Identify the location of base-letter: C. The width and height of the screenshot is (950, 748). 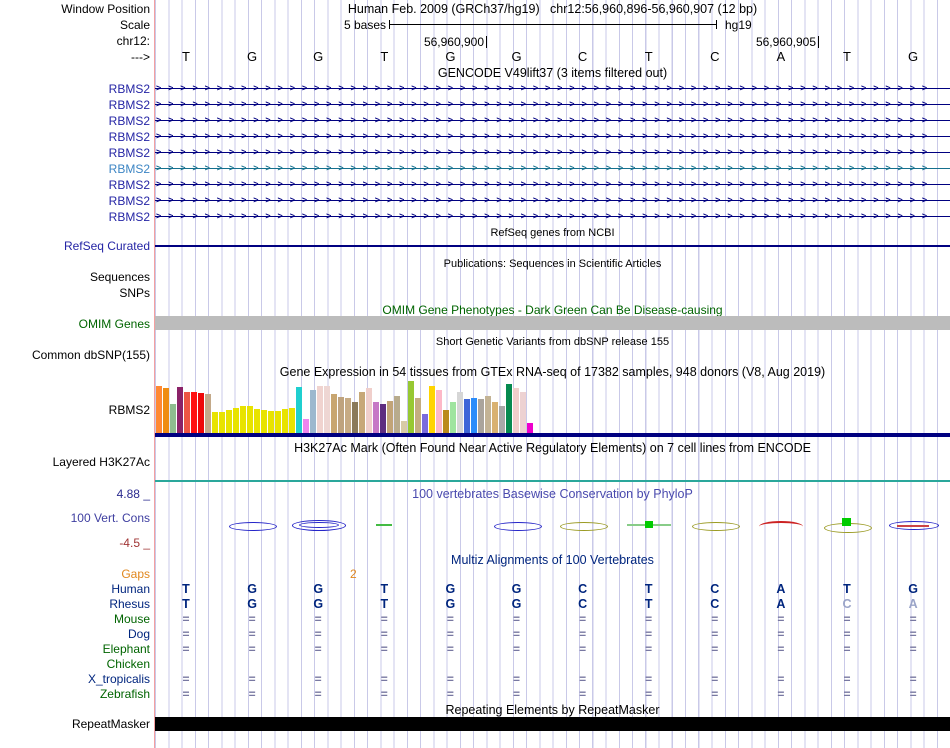
(582, 56).